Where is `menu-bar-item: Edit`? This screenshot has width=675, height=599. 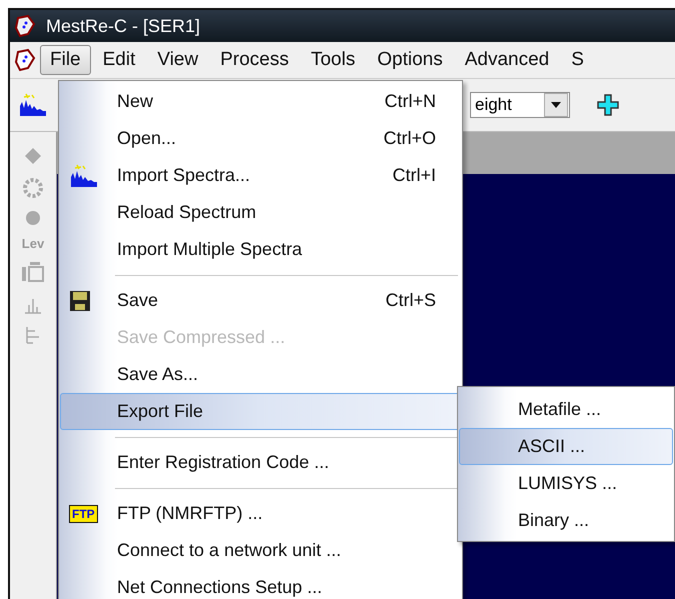 menu-bar-item: Edit is located at coordinates (119, 60).